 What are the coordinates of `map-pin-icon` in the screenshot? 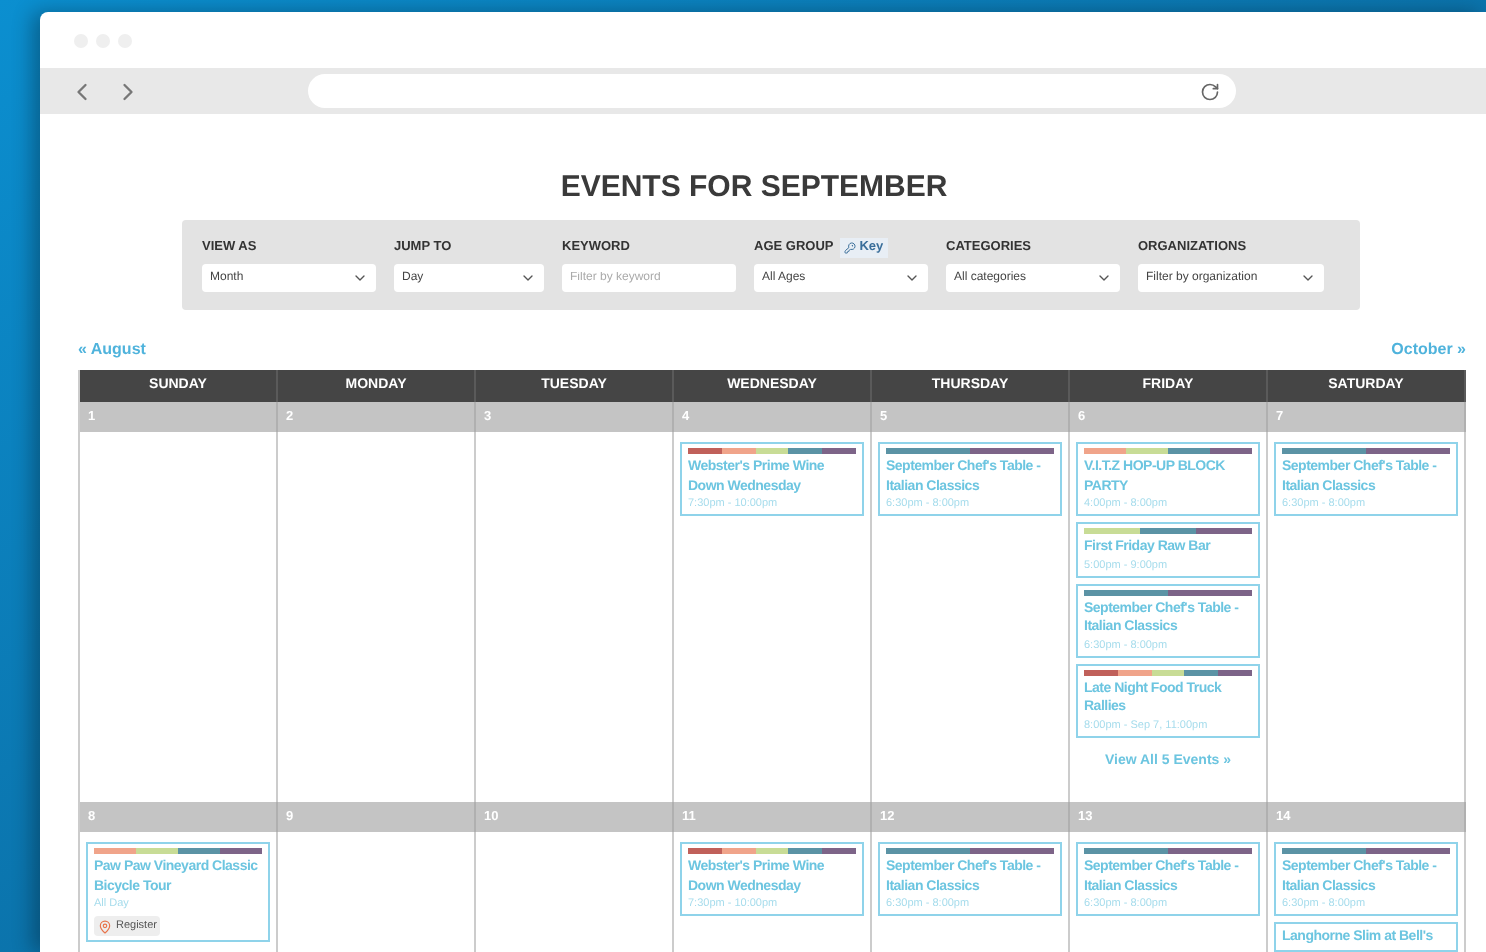 It's located at (105, 926).